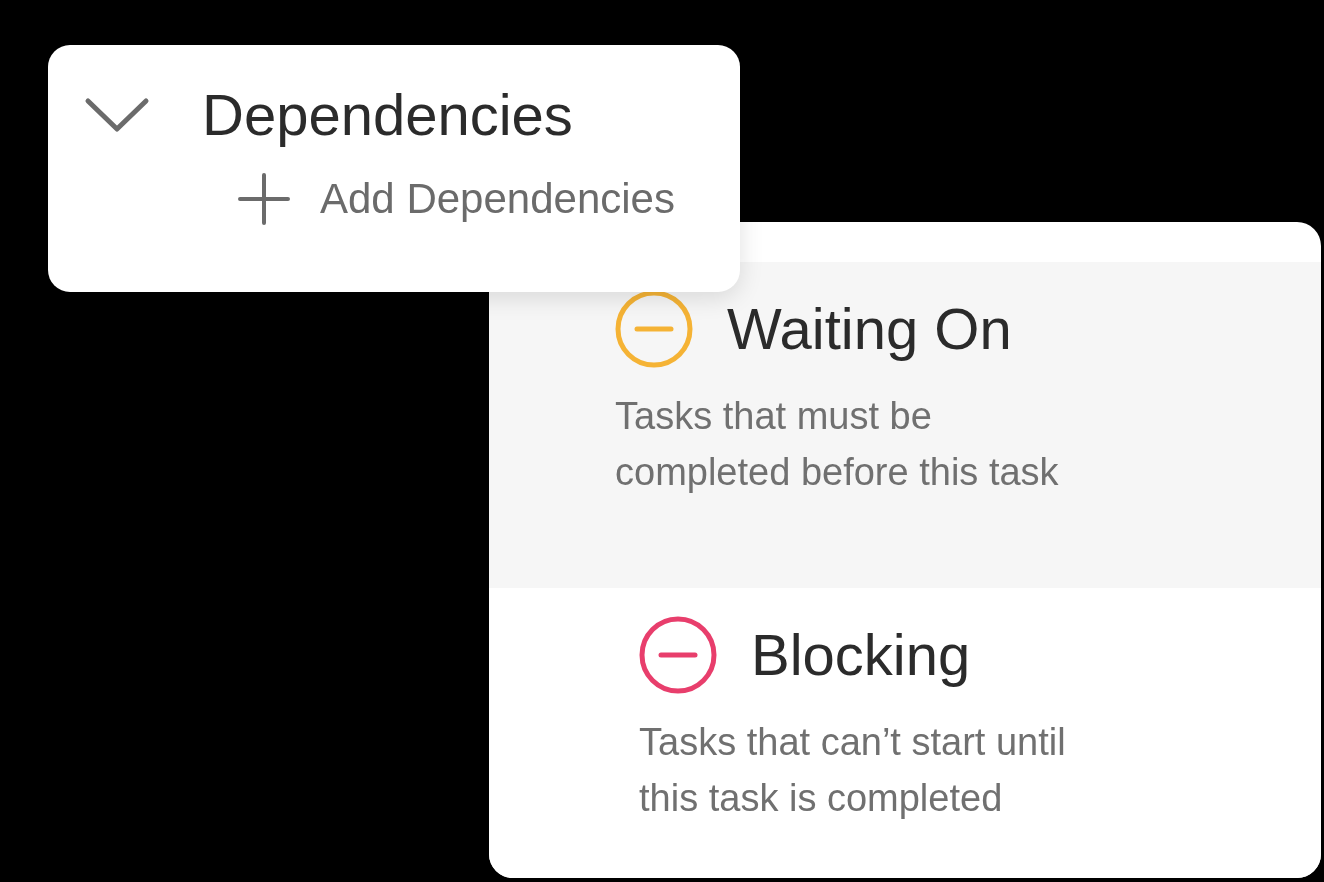  I want to click on option-title: Blocking, so click(861, 655).